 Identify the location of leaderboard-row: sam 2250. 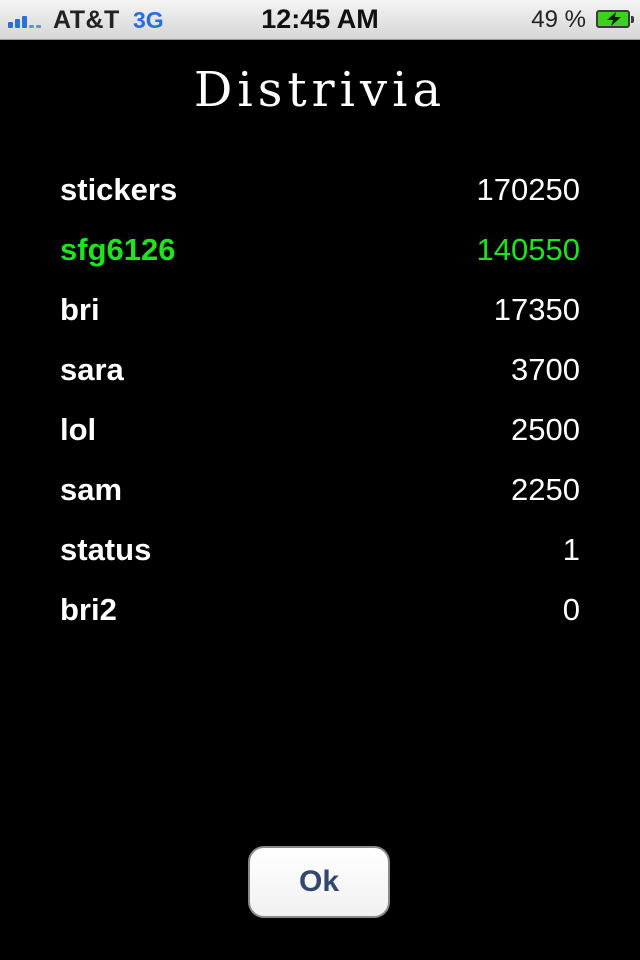
(320, 490).